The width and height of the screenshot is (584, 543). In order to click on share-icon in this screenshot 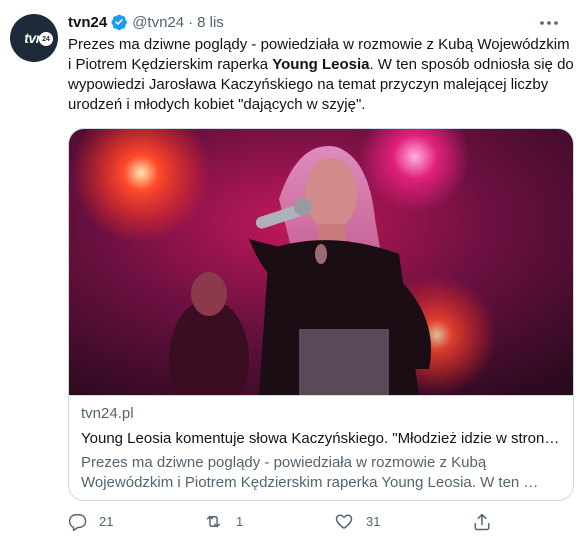, I will do `click(482, 522)`.